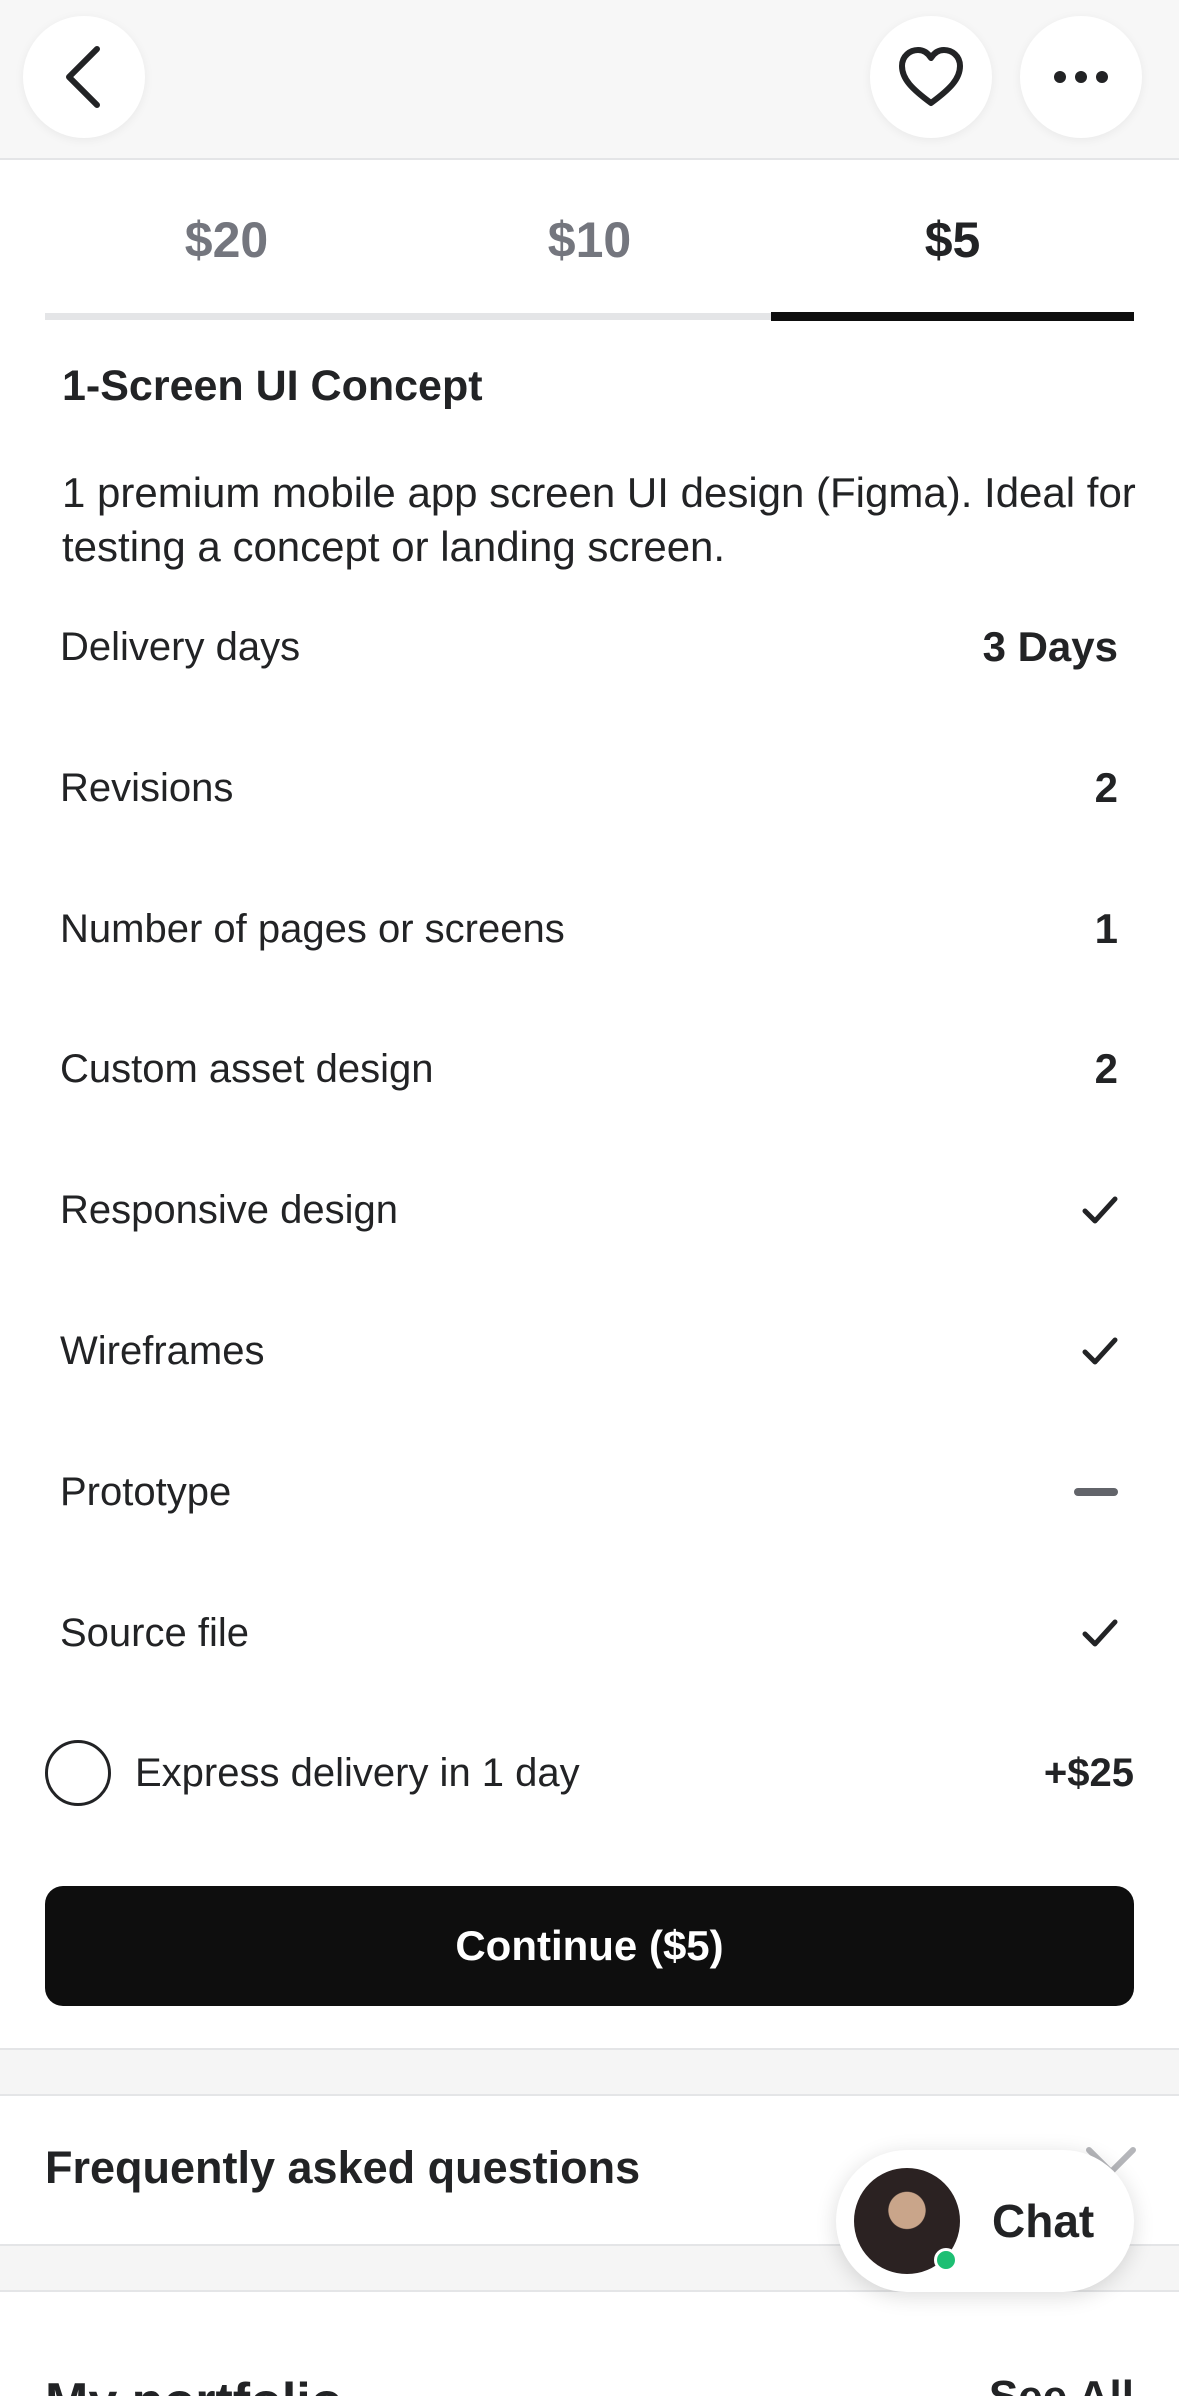  What do you see at coordinates (343, 2167) in the screenshot?
I see `faq-title: Frequently asked questions` at bounding box center [343, 2167].